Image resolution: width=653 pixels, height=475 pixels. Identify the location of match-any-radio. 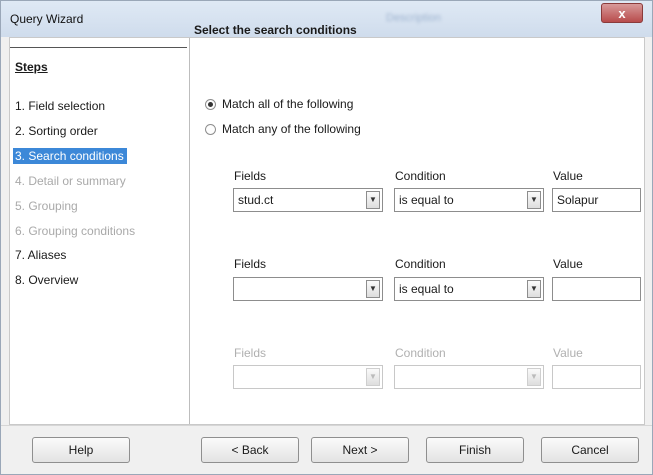
(210, 129).